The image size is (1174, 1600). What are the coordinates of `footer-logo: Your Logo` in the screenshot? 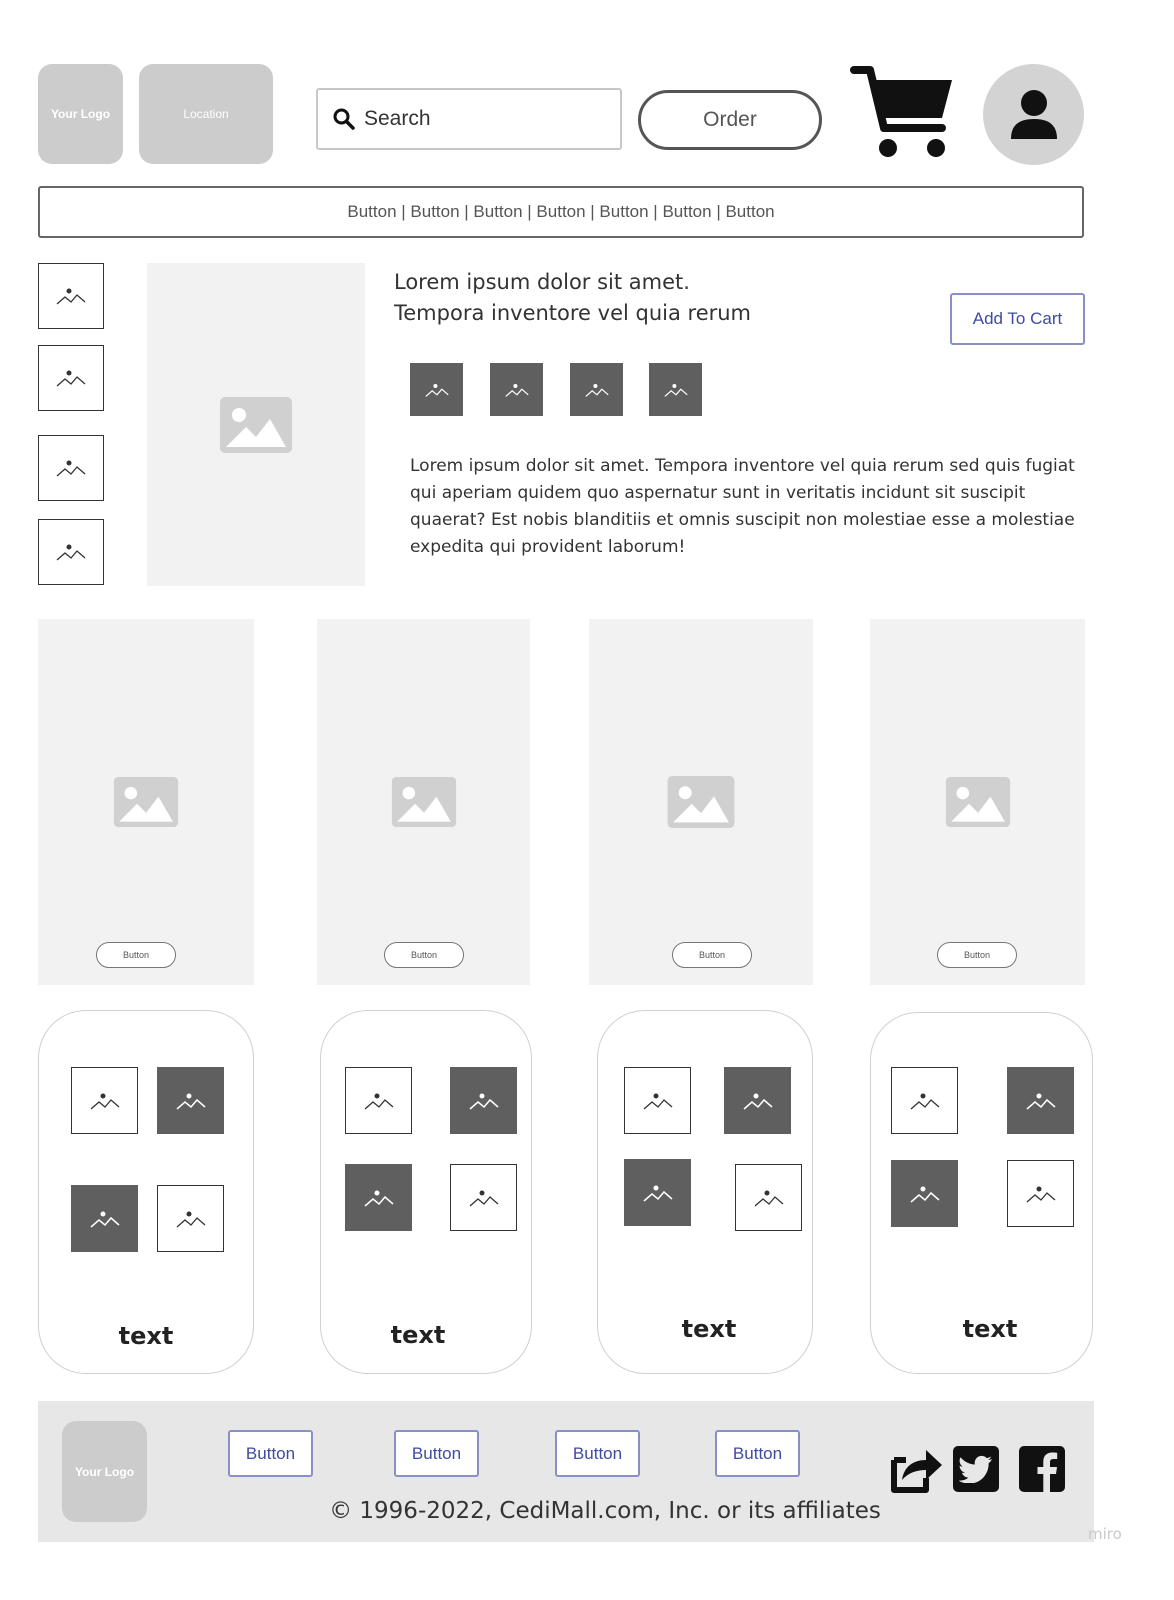 It's located at (104, 1471).